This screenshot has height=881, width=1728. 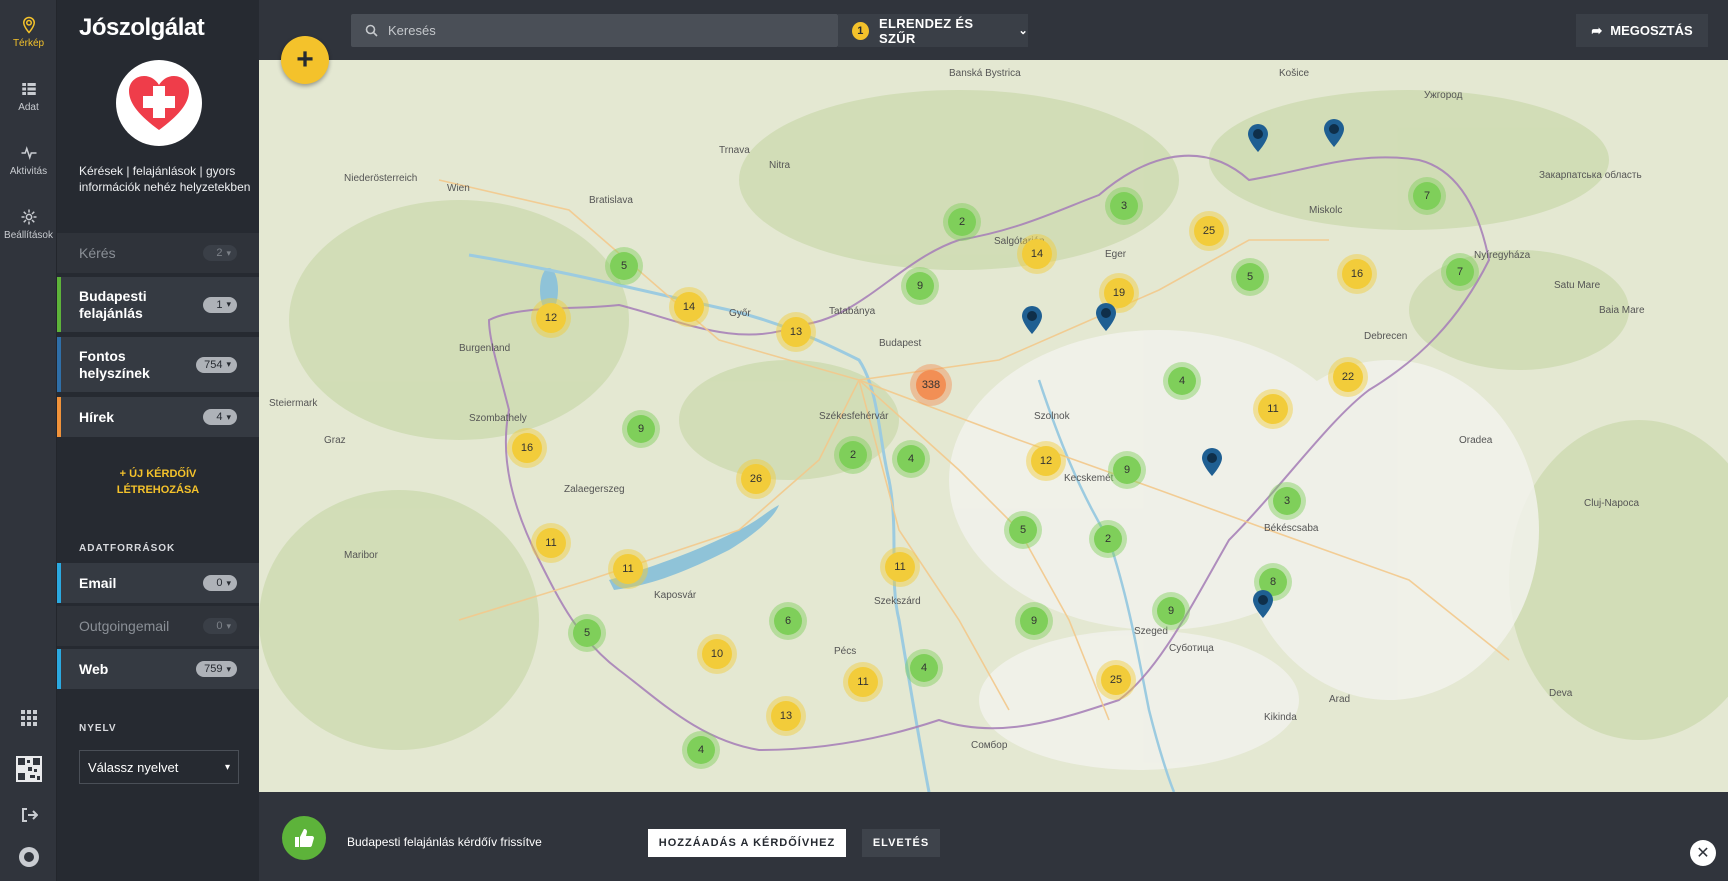 I want to click on new-survey-button: + ÚJ KÉRDŐÍV LÉTREHOZÁSA, so click(x=158, y=482).